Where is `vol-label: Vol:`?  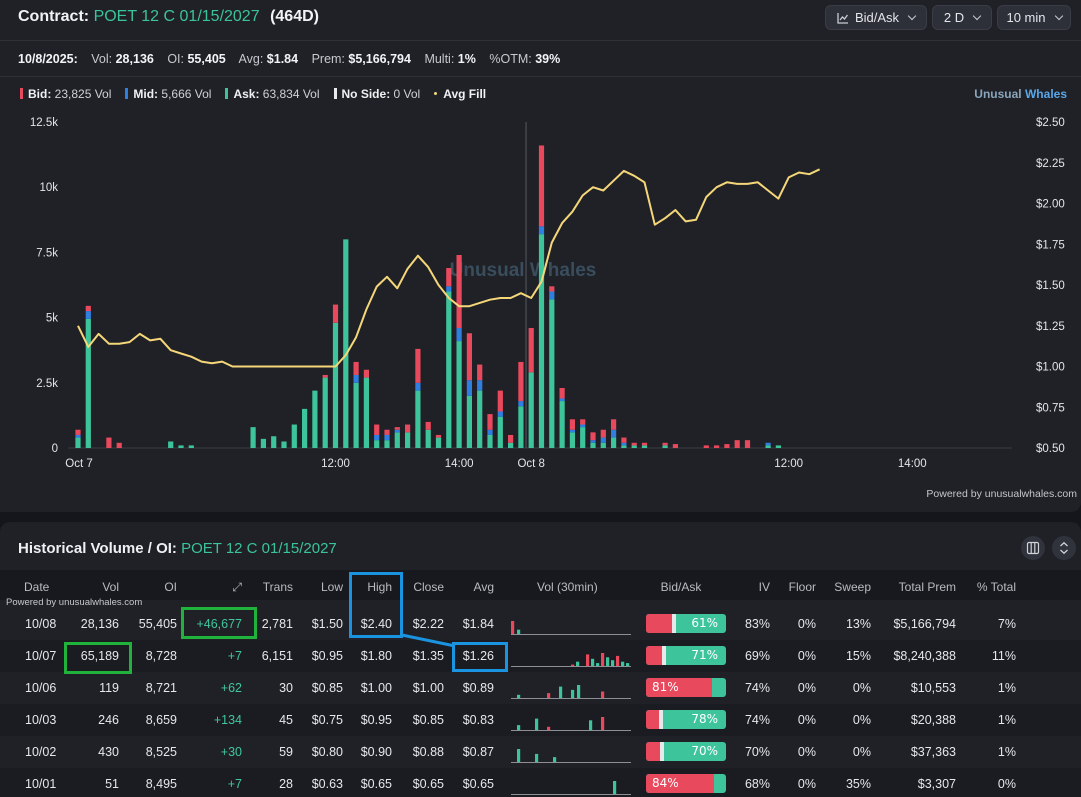
vol-label: Vol: is located at coordinates (102, 59).